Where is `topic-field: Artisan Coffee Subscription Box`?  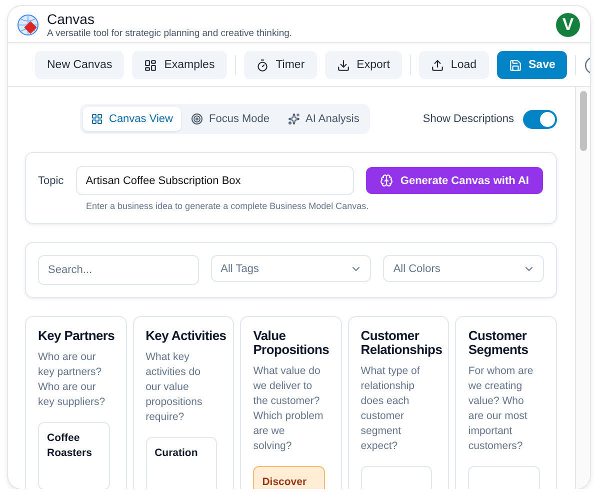 topic-field: Artisan Coffee Subscription Box is located at coordinates (215, 180).